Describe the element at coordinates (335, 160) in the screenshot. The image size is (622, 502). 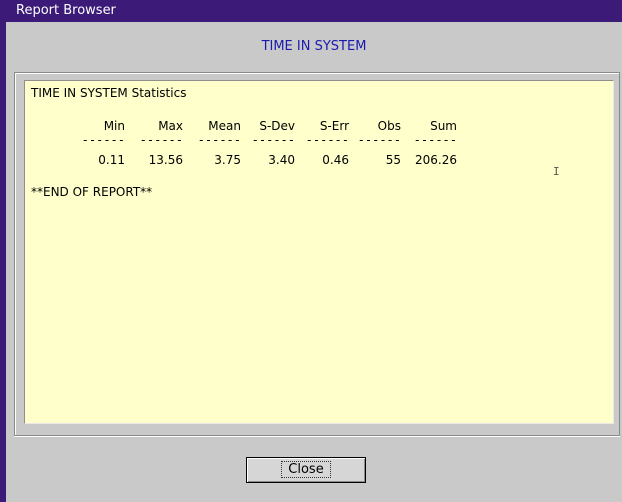
I see `value-serr: 0.46` at that location.